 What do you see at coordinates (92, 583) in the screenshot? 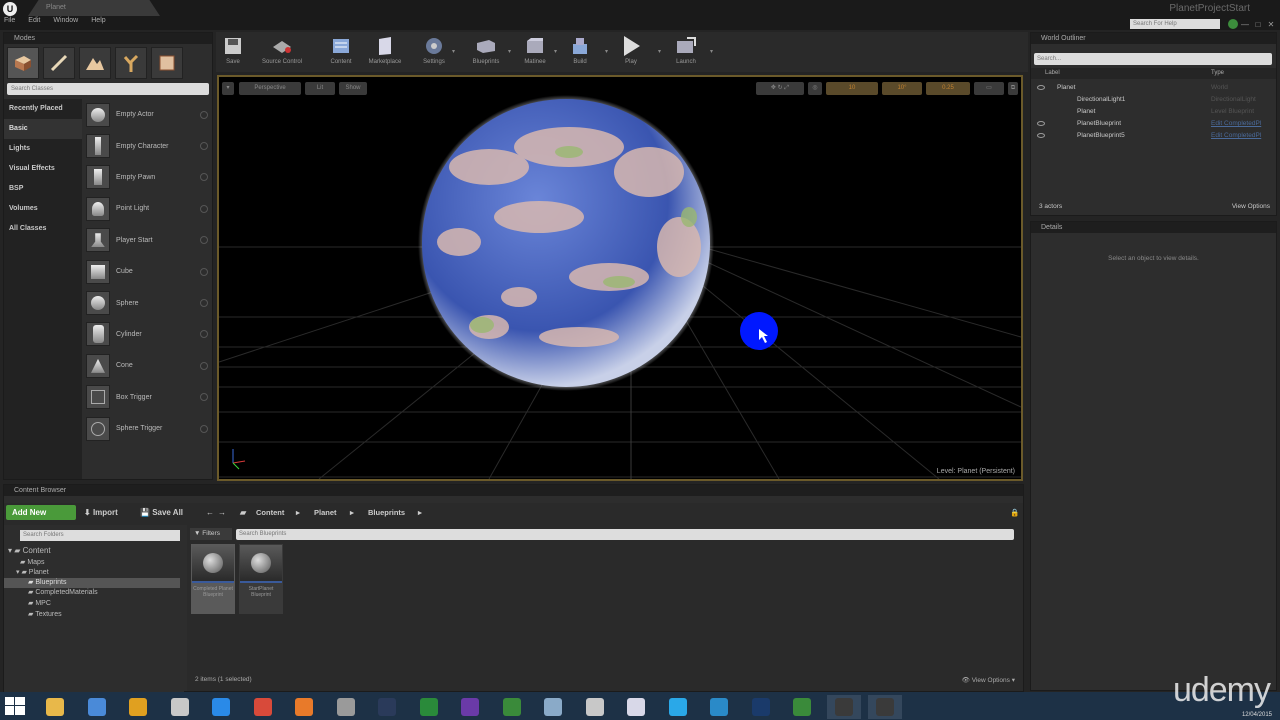
I see `folder-blueprints: ▰ Blueprints` at bounding box center [92, 583].